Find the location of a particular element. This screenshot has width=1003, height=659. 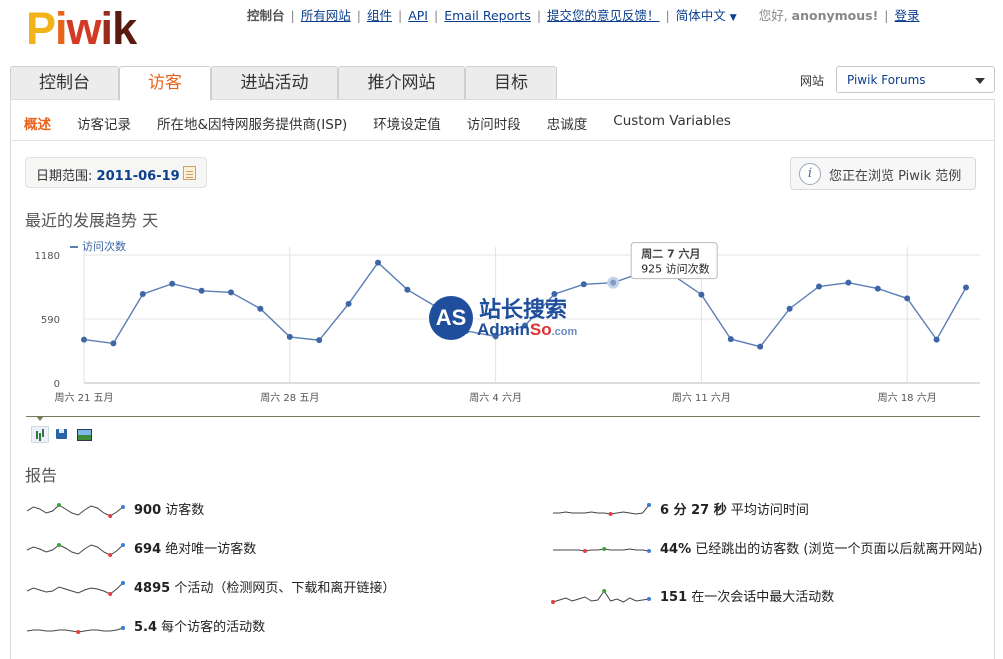

save-icon is located at coordinates (62, 434).